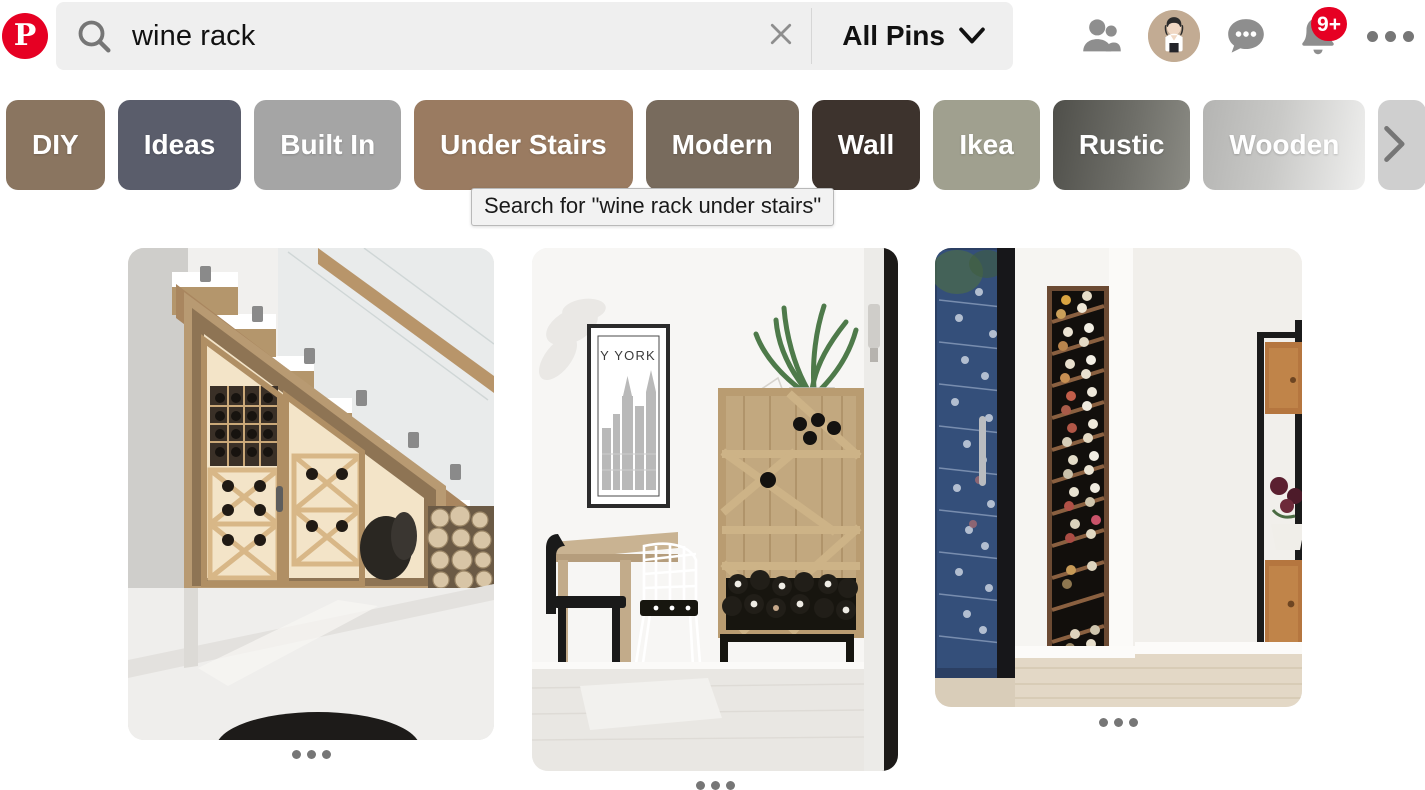  Describe the element at coordinates (893, 35) in the screenshot. I see `all-pins-label: All Pins` at that location.